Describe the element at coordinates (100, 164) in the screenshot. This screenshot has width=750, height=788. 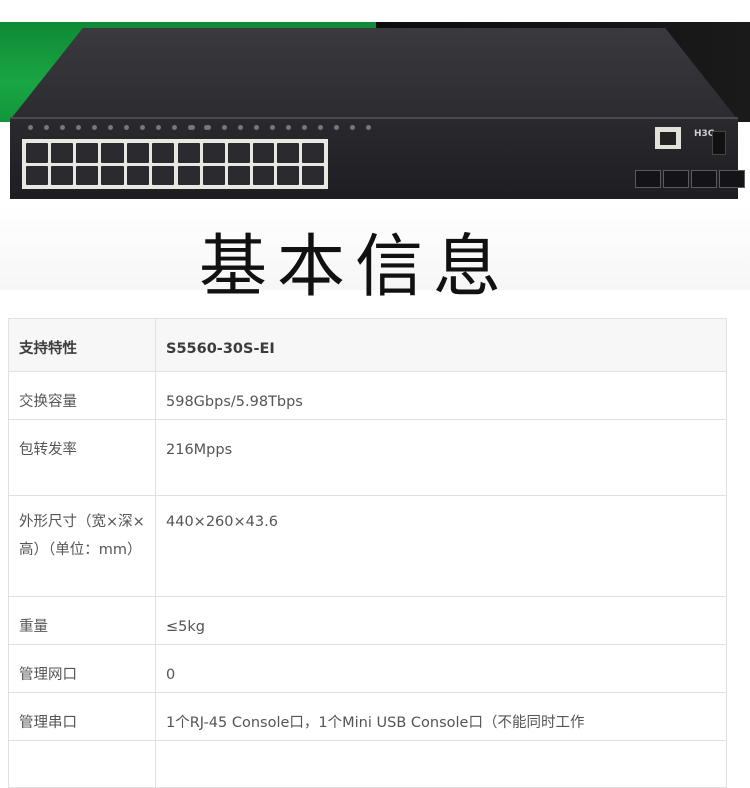
I see `rj45-port-block-left` at that location.